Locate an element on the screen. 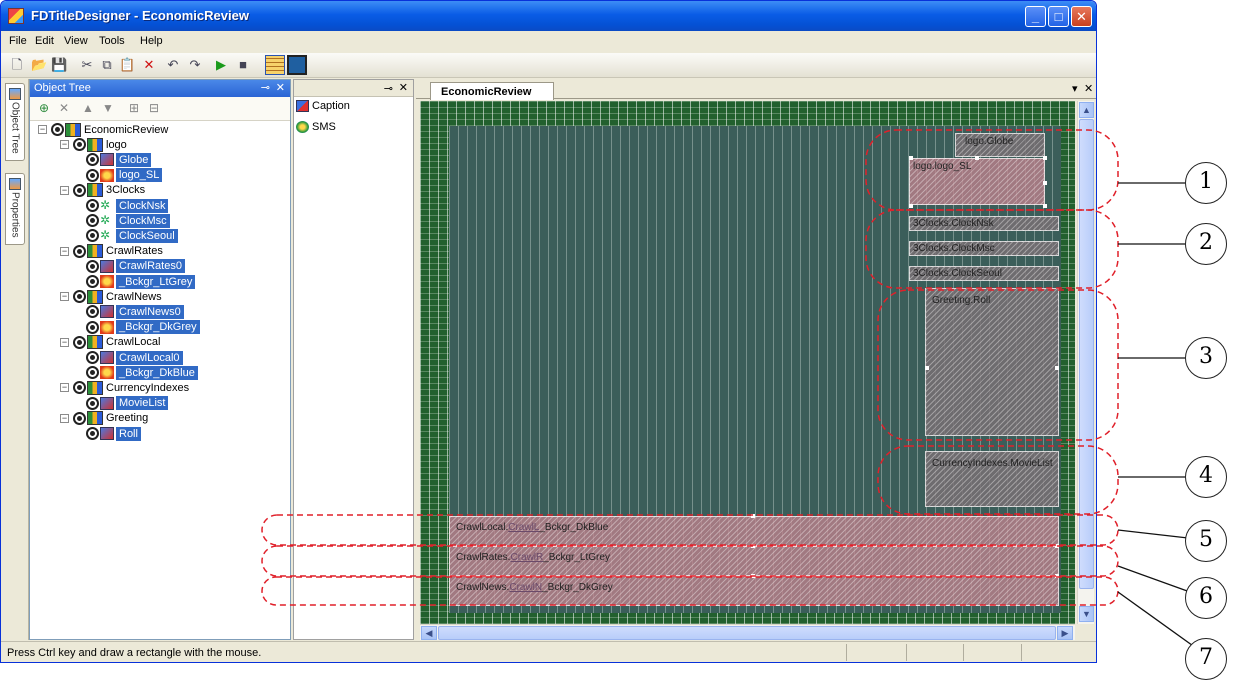 The image size is (1234, 686). callout-3: 3 is located at coordinates (1206, 358).